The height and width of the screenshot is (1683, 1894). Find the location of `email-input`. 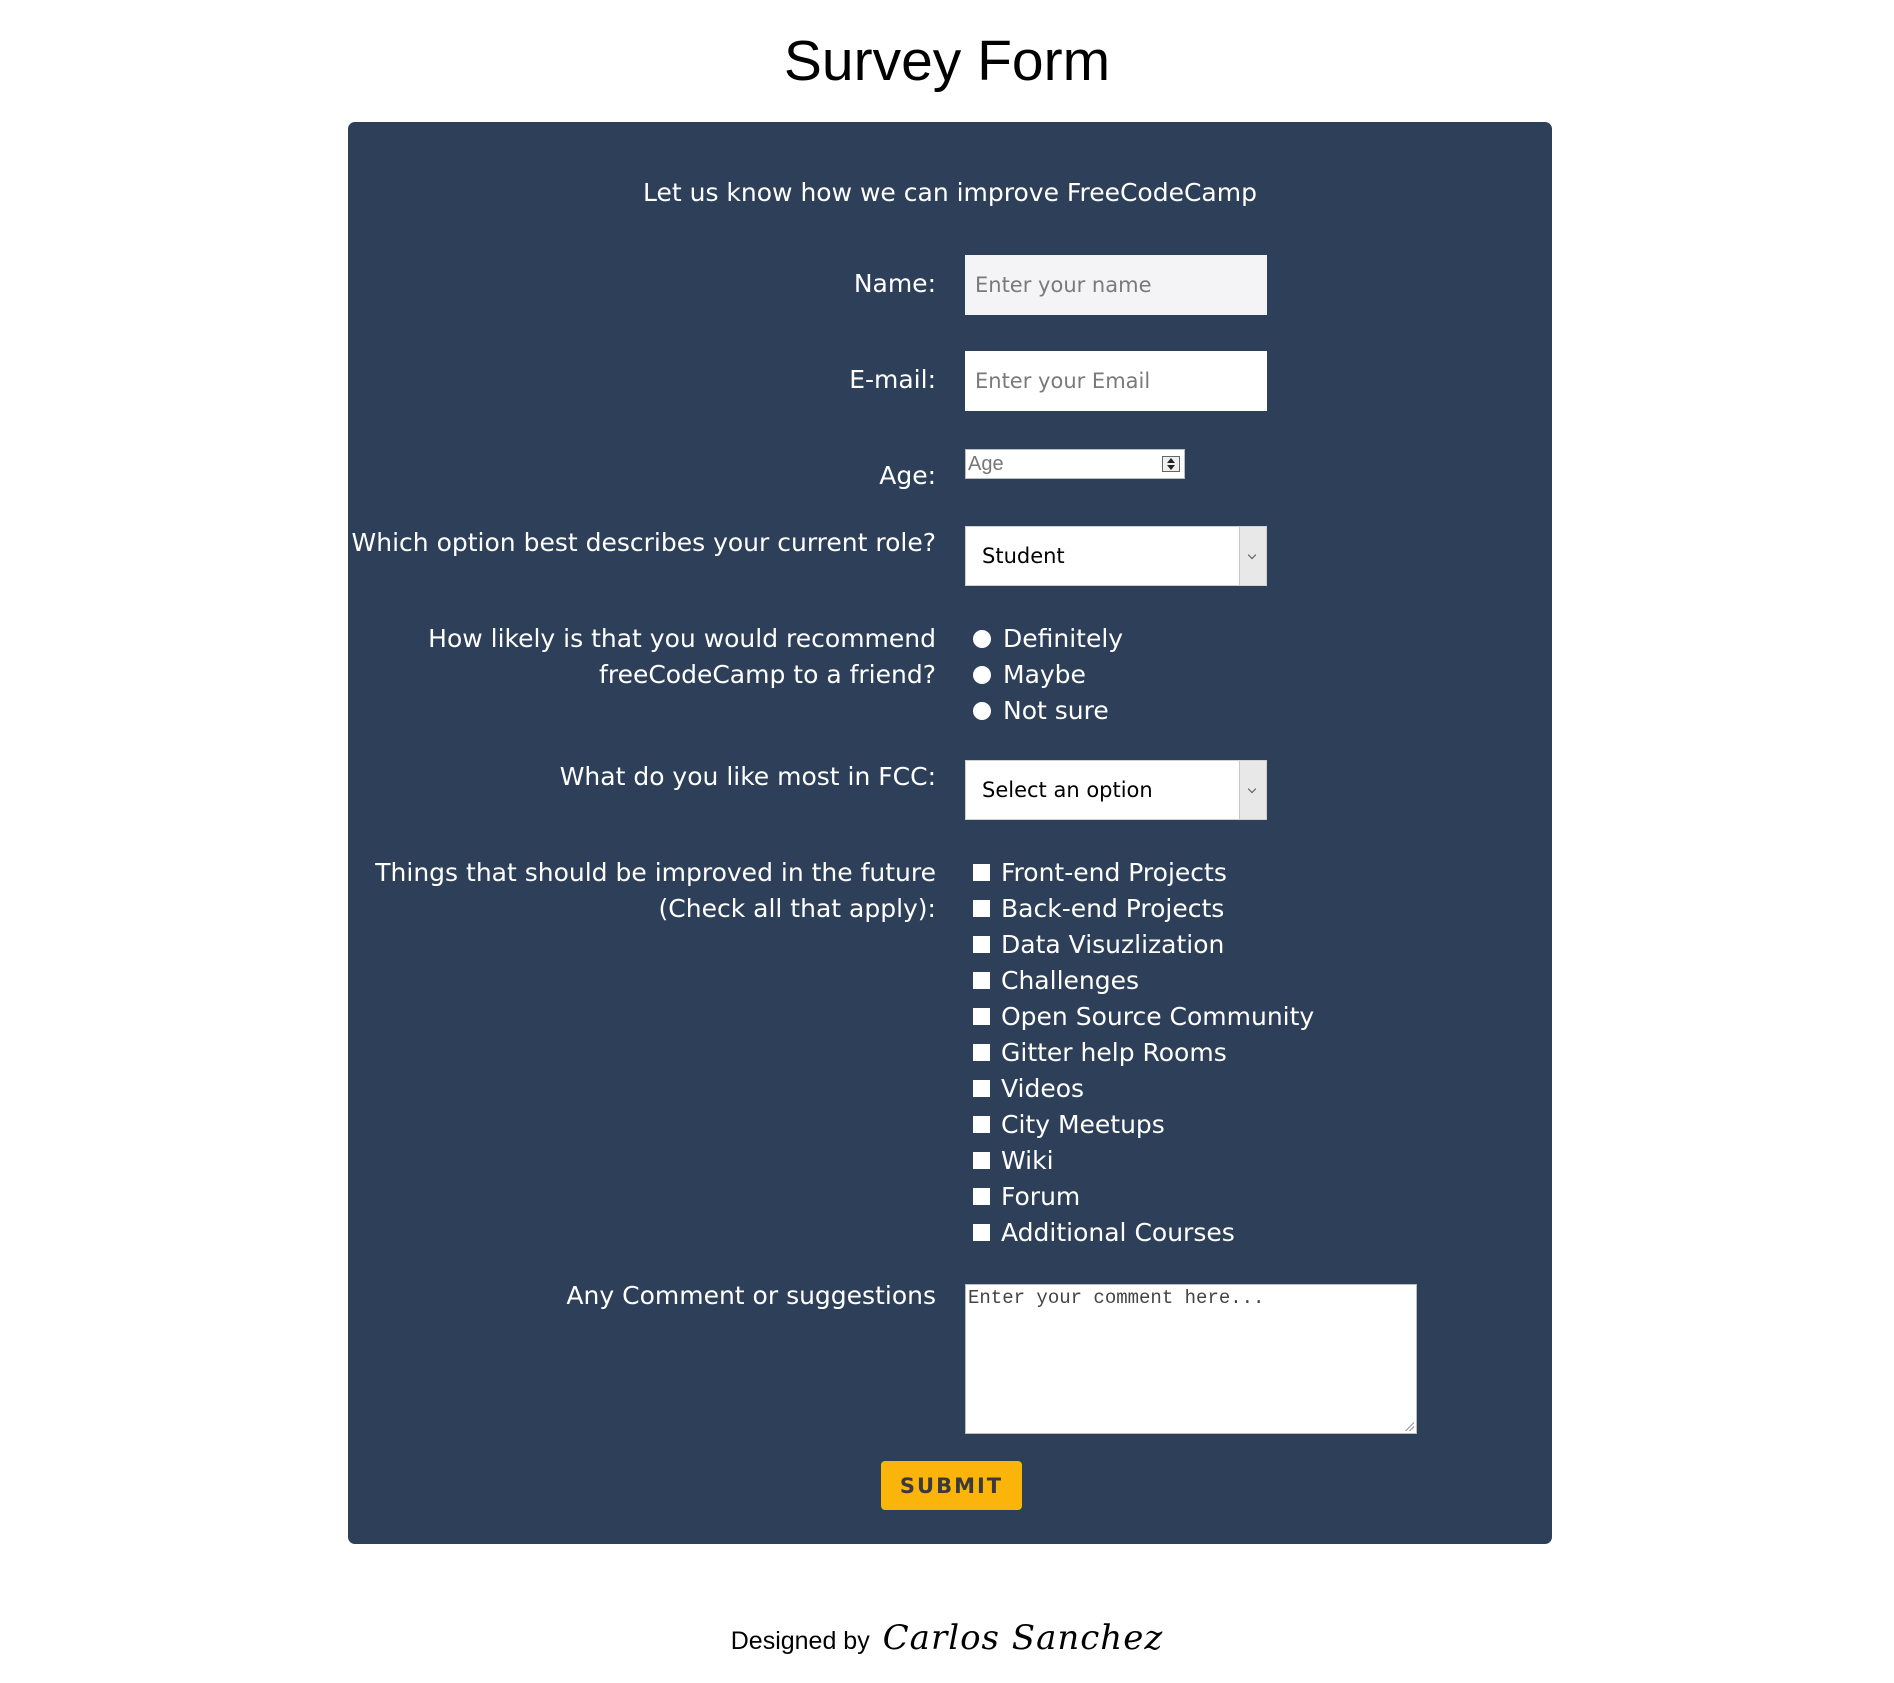

email-input is located at coordinates (1116, 381).